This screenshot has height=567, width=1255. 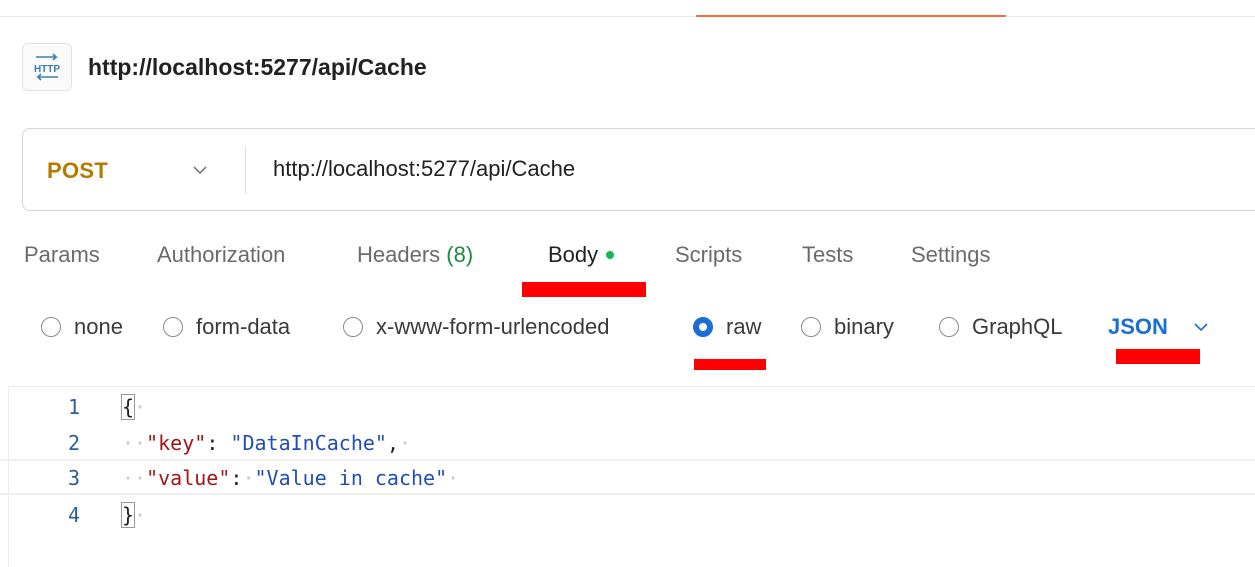 What do you see at coordinates (723, 169) in the screenshot?
I see `url-input` at bounding box center [723, 169].